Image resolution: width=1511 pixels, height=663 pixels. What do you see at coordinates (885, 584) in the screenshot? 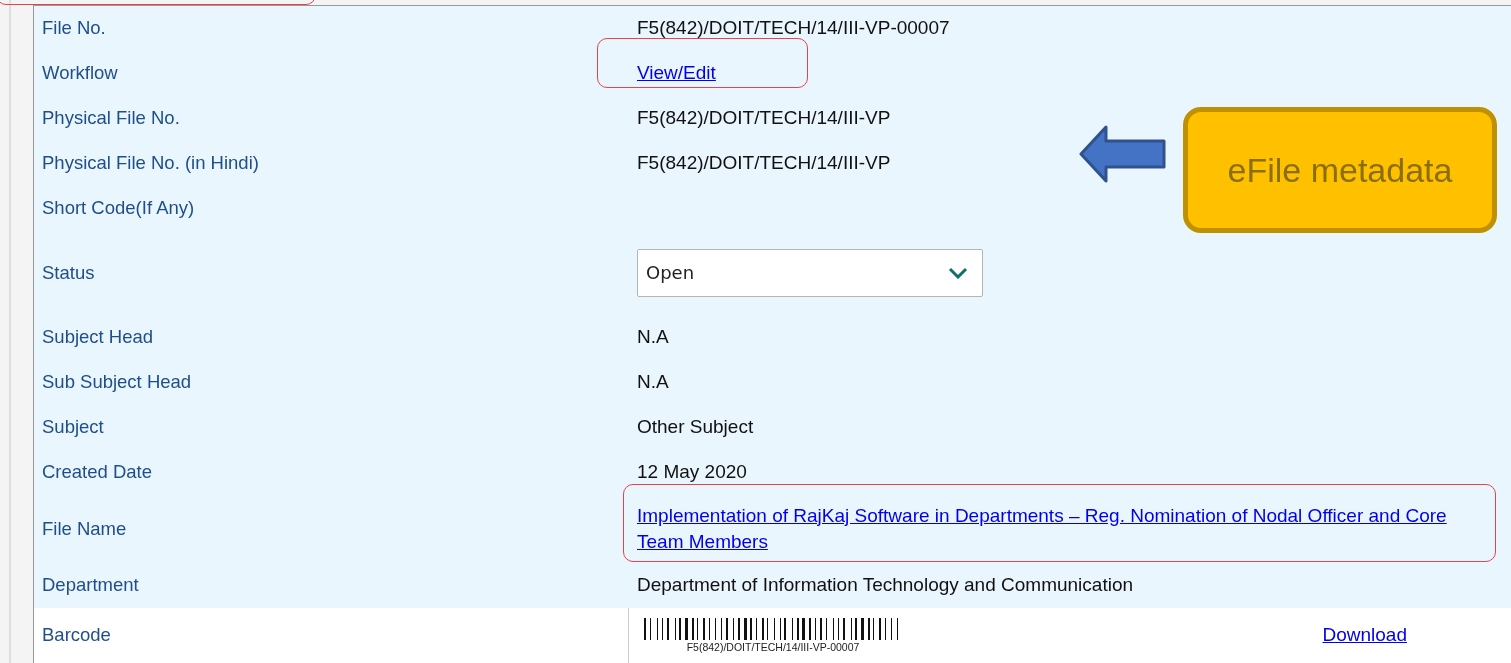
I see `field-value: Department of Information Technology and Communication` at bounding box center [885, 584].